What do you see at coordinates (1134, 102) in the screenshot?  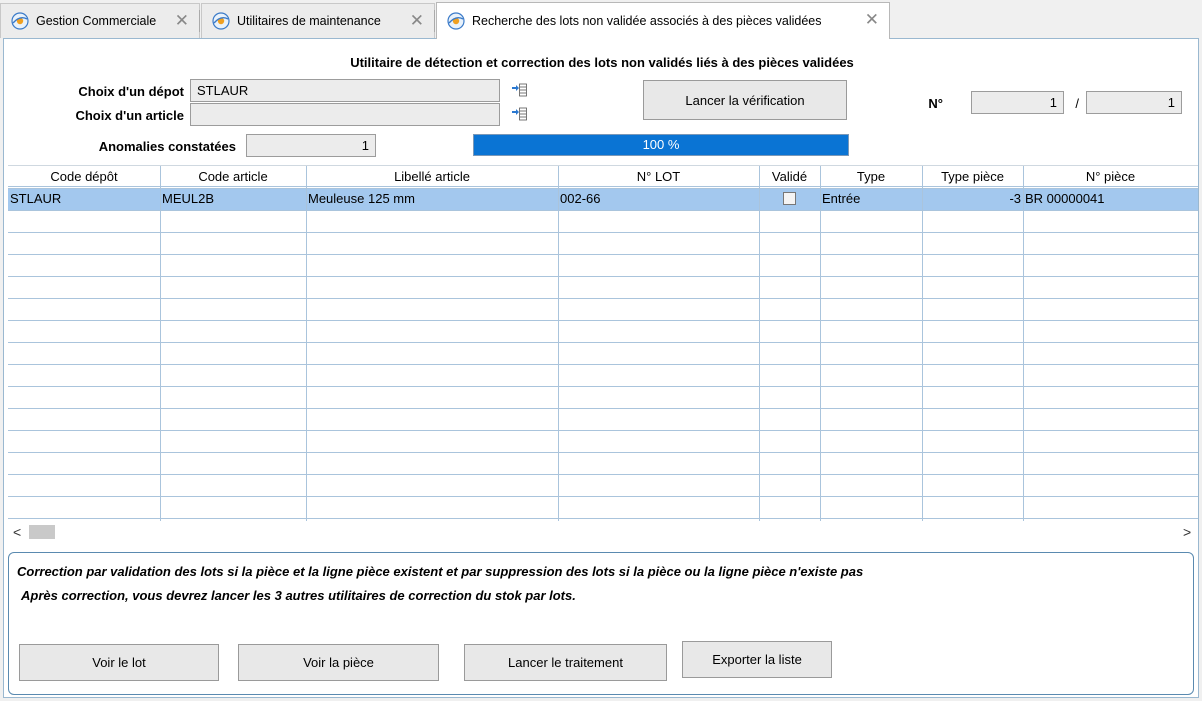 I see `counter-total-field: 1` at bounding box center [1134, 102].